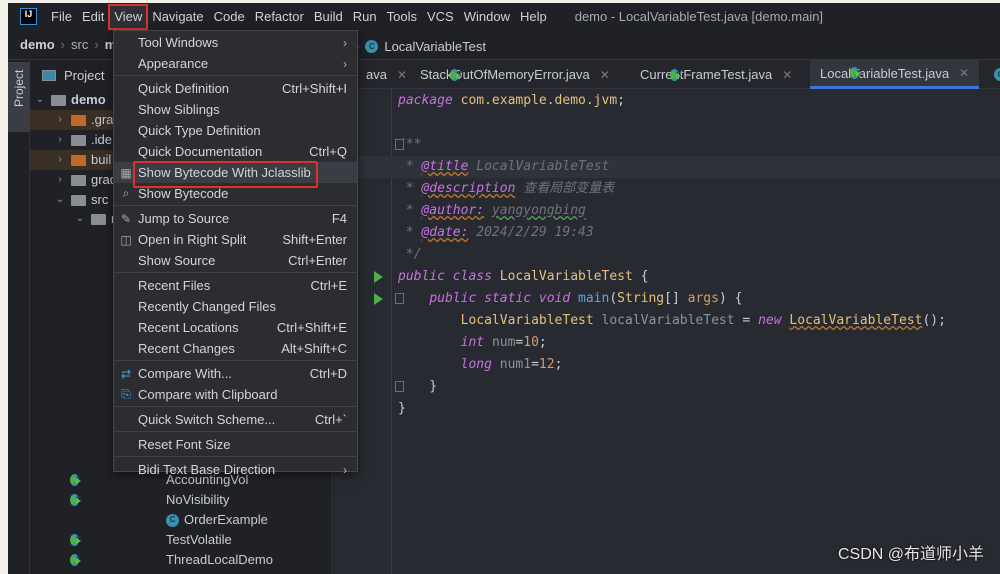  I want to click on menu-item-open-in-right-split: ◫ Open in Right Split Shift+Enter, so click(235, 239).